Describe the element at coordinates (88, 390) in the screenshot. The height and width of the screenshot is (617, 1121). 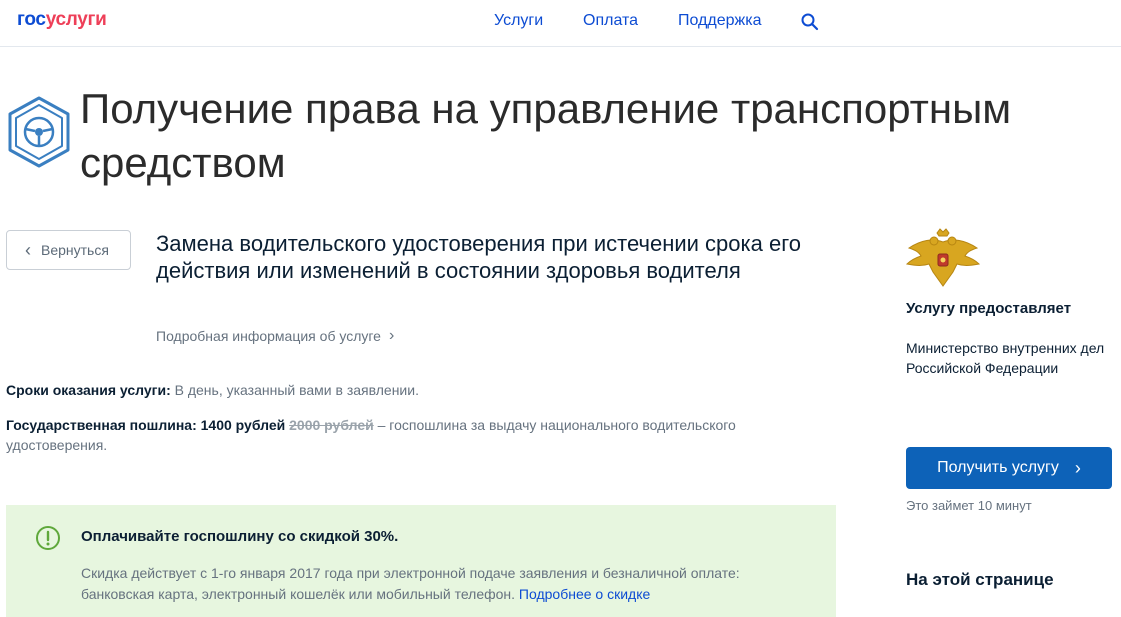
I see `terms-label: Сроки оказания услуги:` at that location.